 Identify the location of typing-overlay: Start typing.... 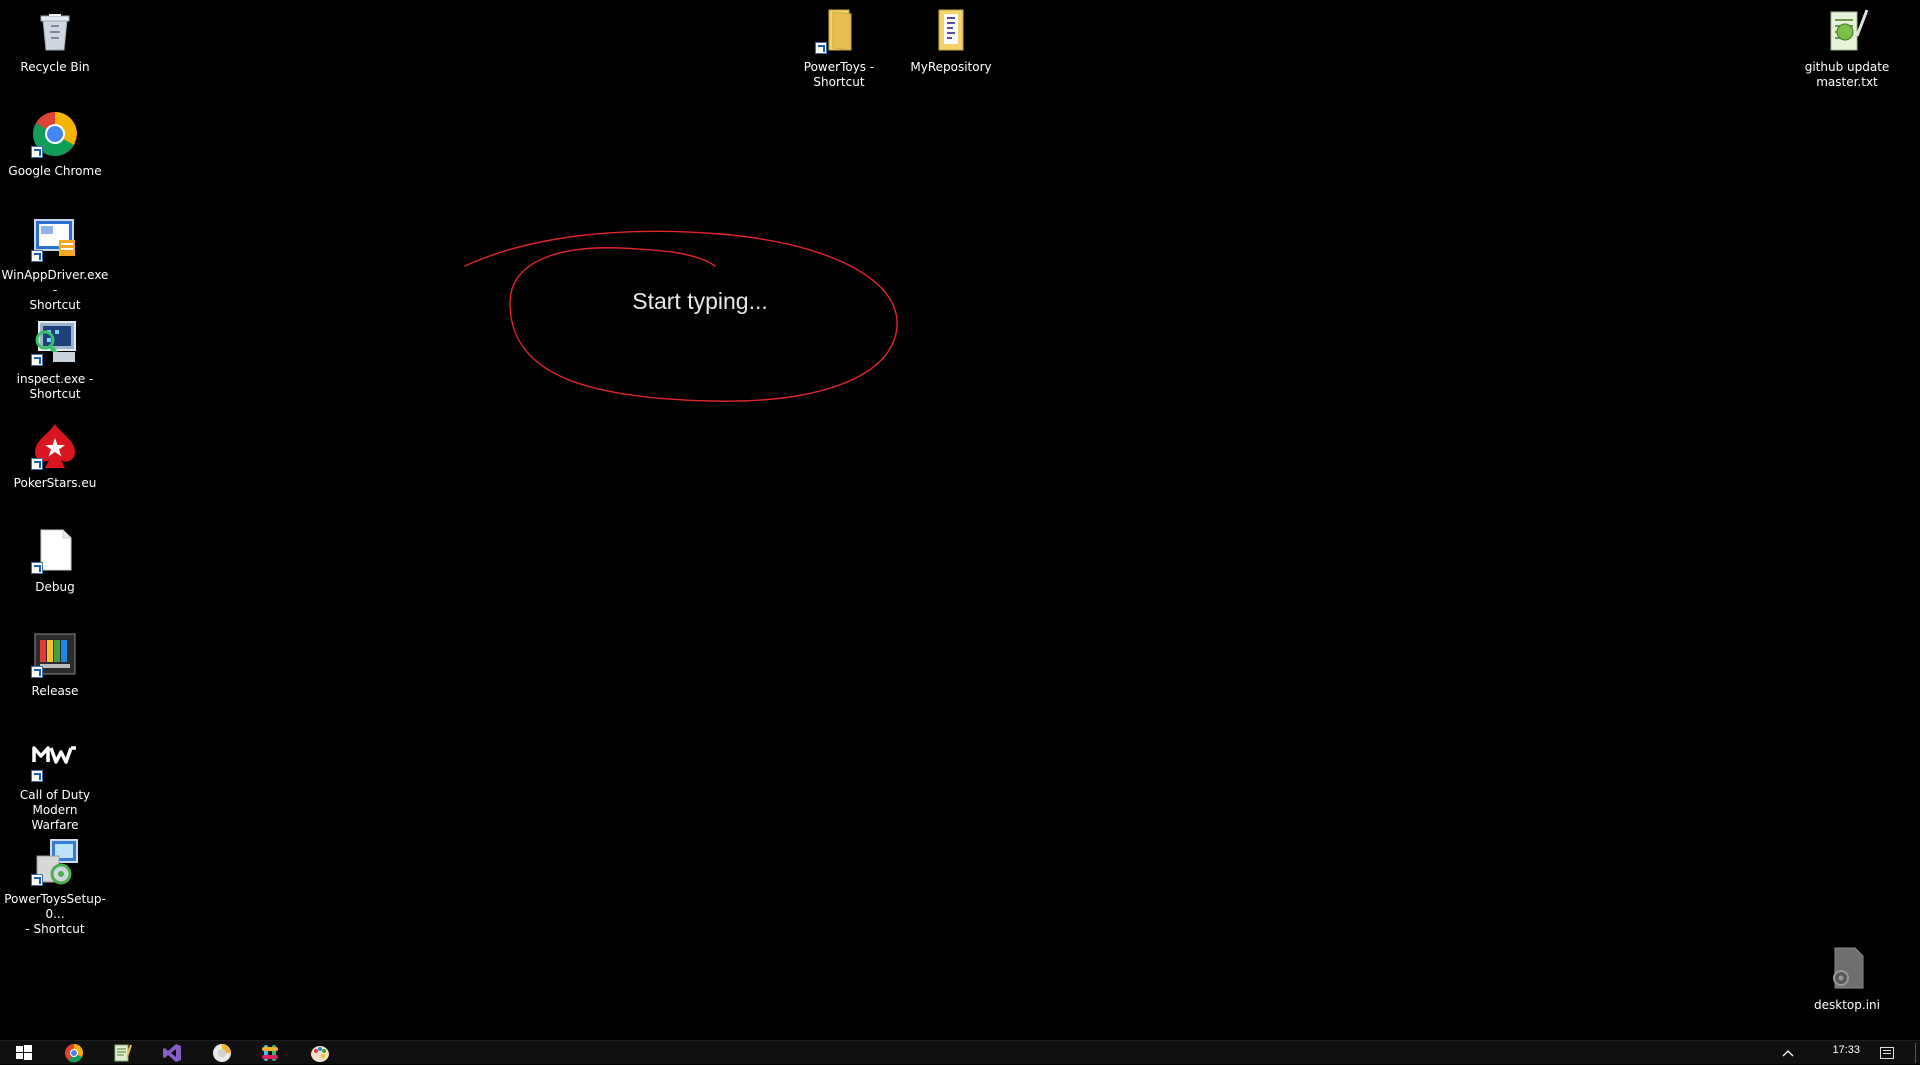
(700, 316).